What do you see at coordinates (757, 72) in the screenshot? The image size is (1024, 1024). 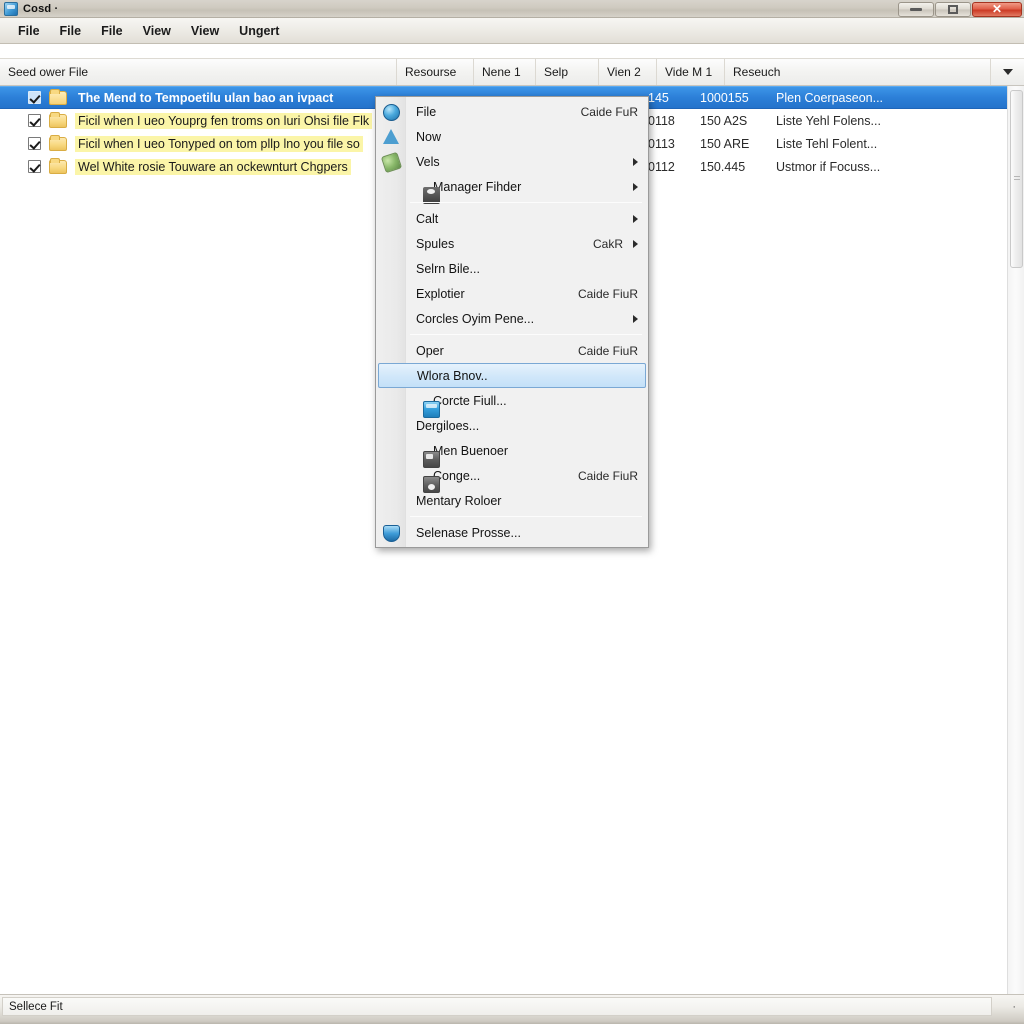 I see `column-header-label: Reseuch` at bounding box center [757, 72].